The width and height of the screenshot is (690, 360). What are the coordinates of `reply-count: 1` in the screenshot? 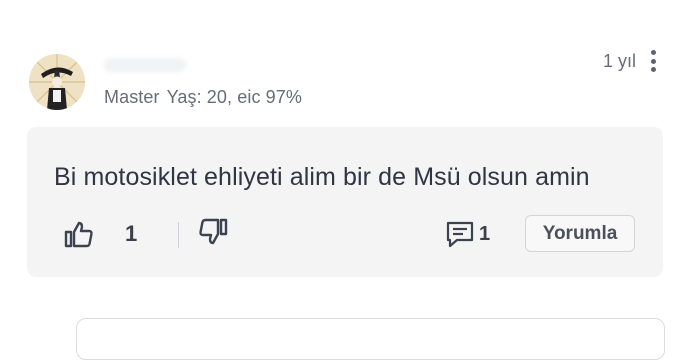 It's located at (484, 234).